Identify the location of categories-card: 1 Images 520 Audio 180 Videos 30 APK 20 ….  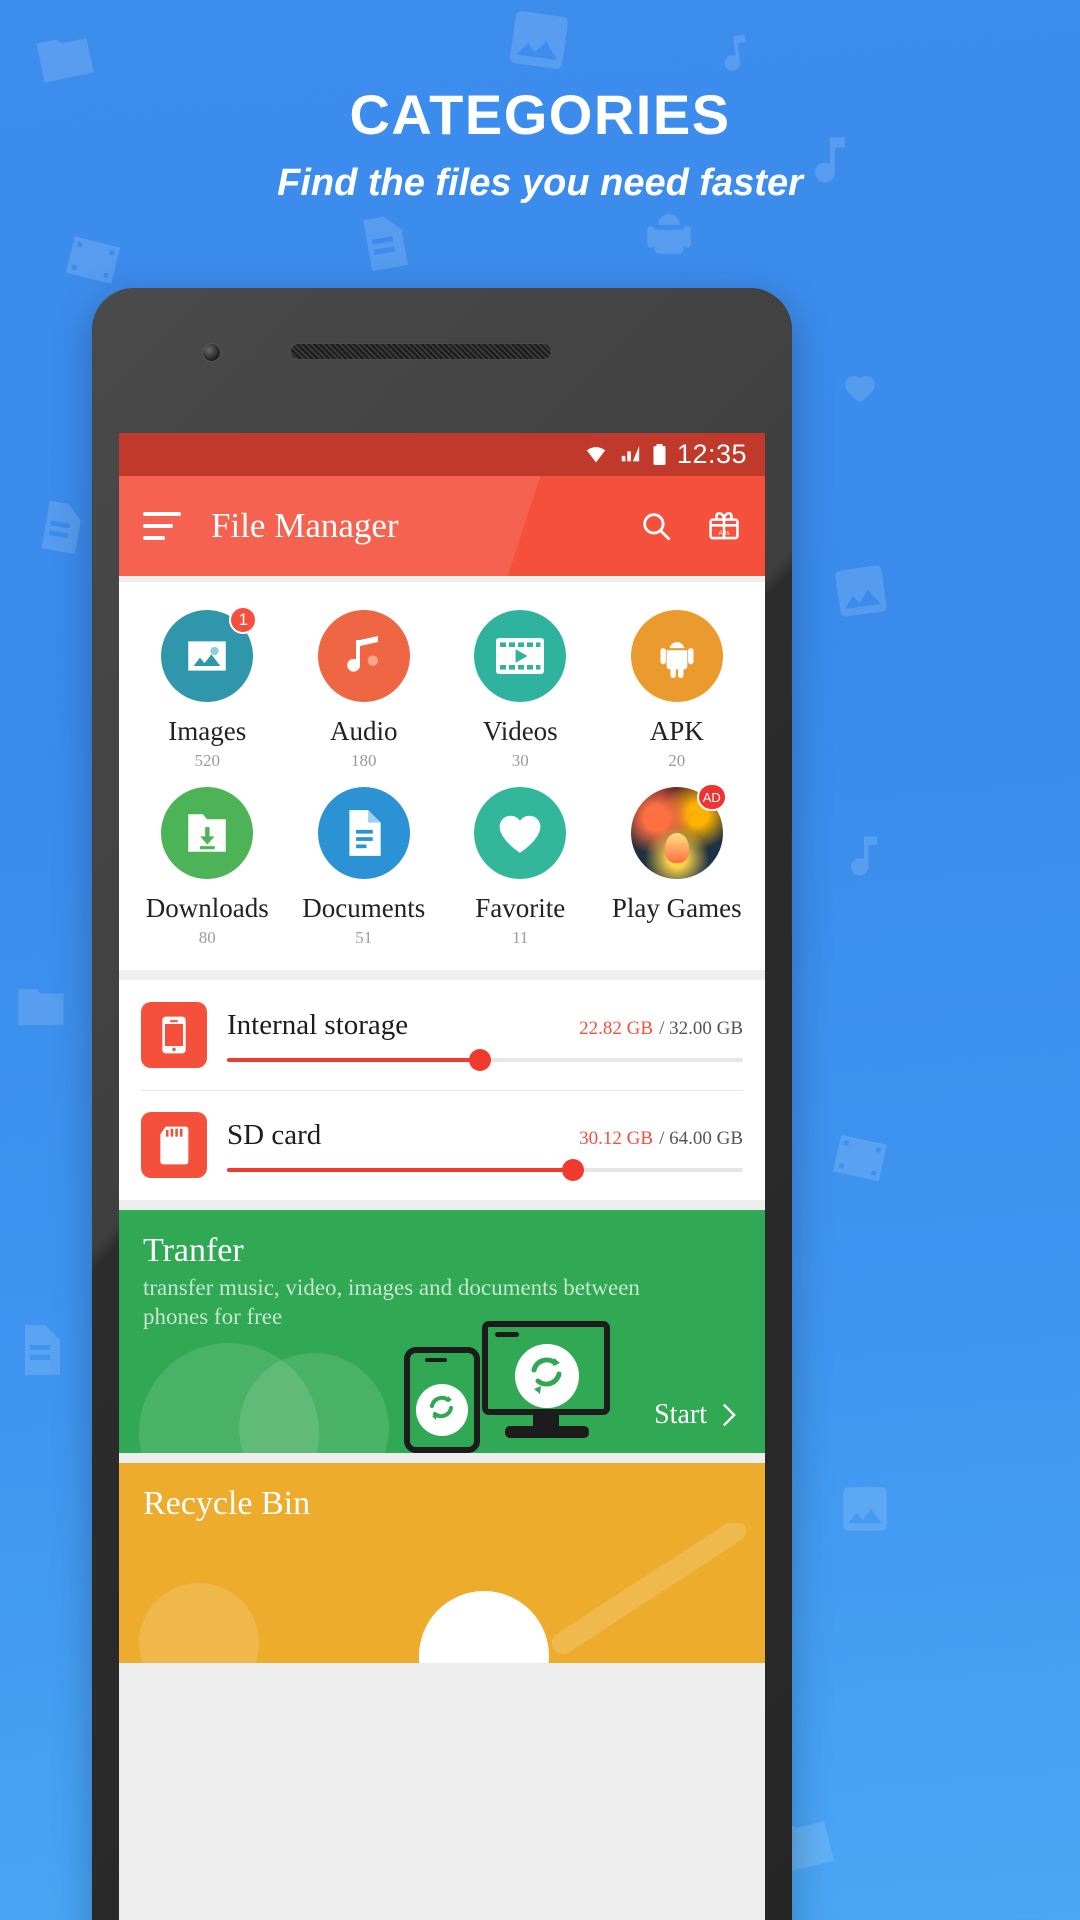
(442, 776).